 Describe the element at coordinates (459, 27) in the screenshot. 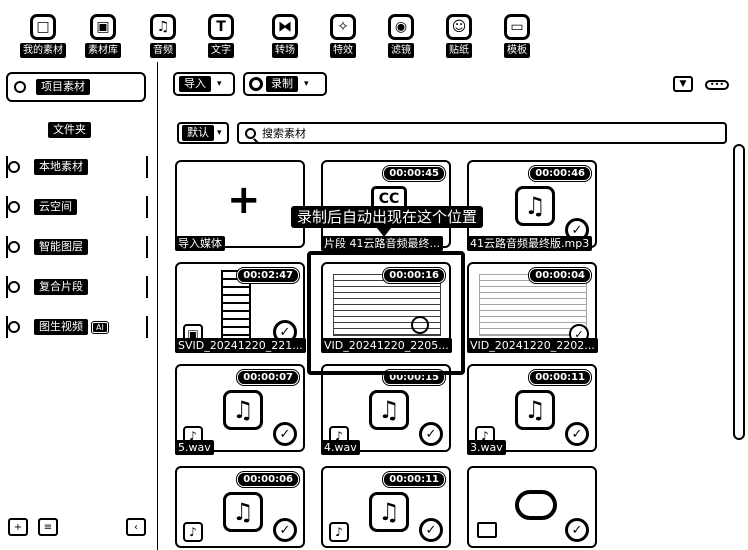

I see `sticker-icon: ☺` at that location.